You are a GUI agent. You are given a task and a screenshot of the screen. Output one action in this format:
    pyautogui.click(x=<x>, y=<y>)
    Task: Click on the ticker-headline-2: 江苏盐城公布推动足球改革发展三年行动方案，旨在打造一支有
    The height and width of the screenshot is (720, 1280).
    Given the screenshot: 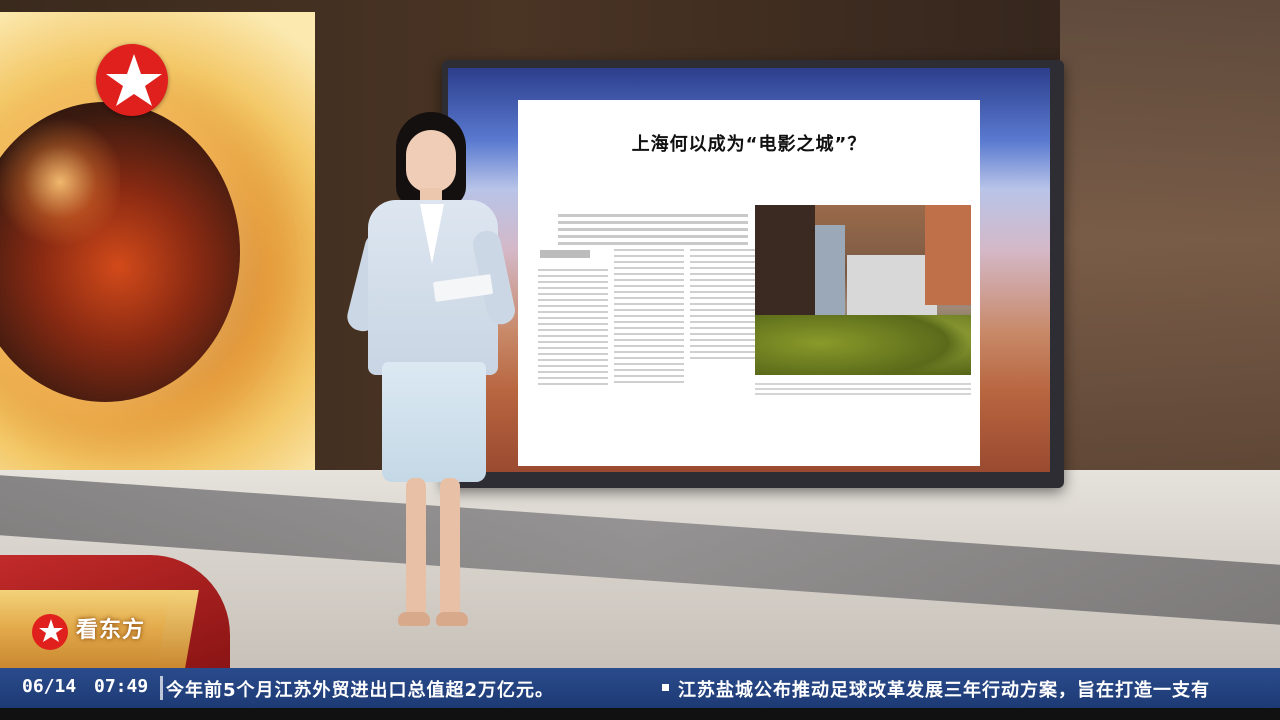 What is the action you would take?
    pyautogui.click(x=944, y=690)
    